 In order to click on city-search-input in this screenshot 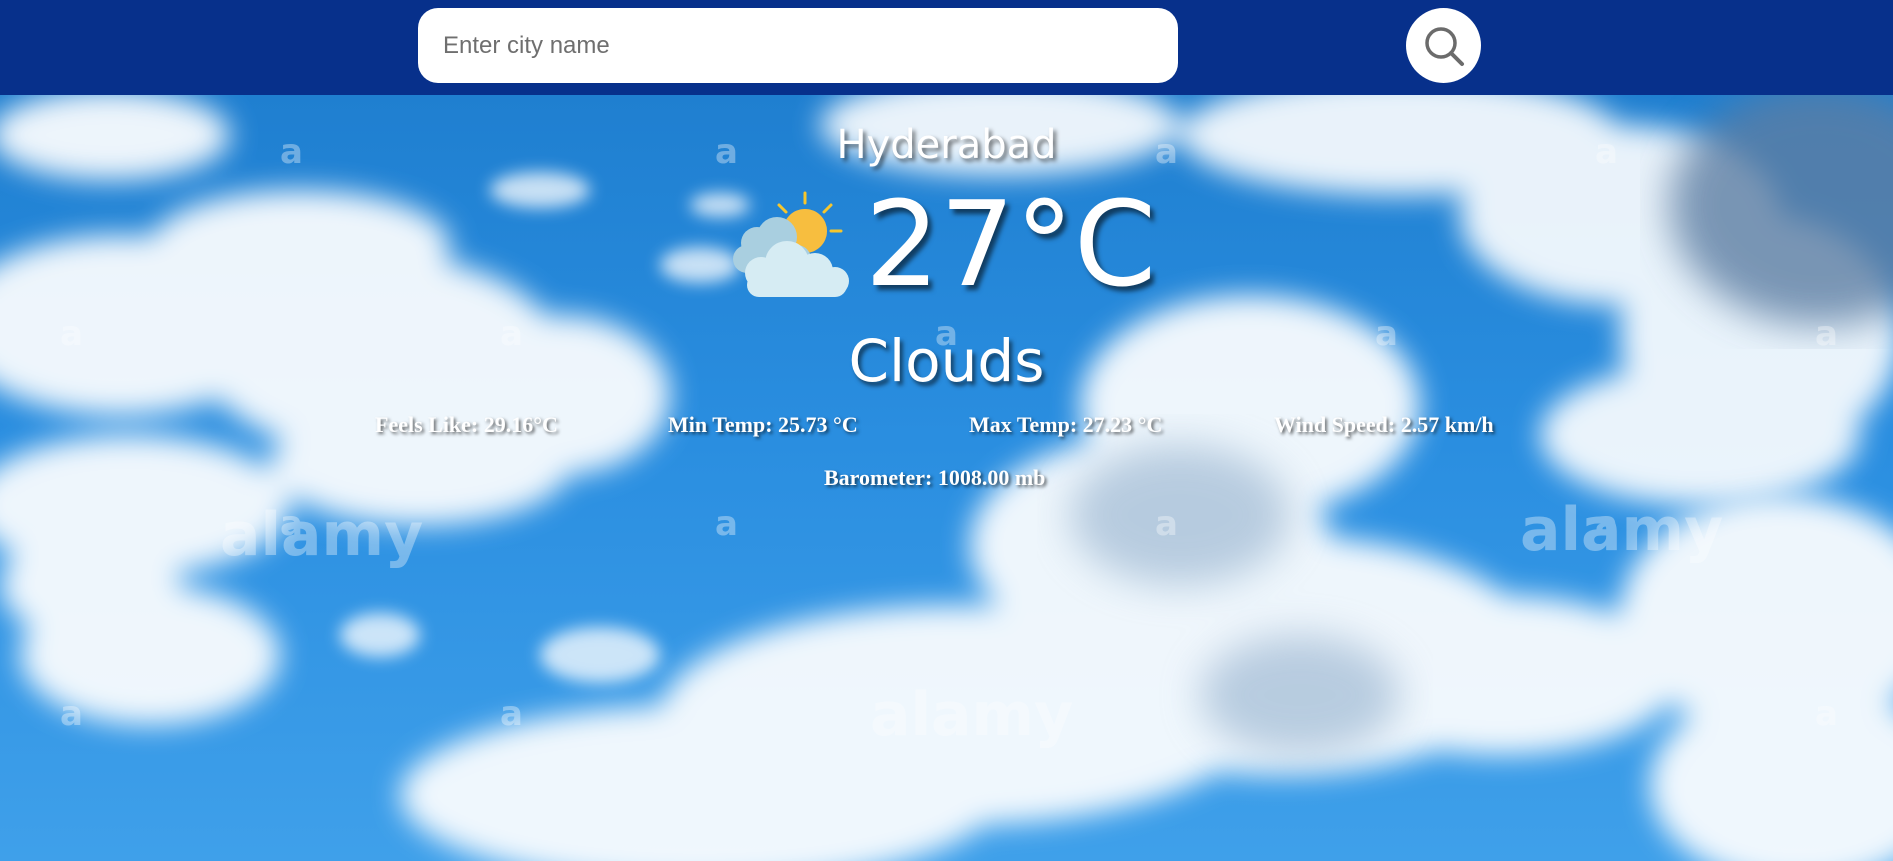, I will do `click(798, 45)`.